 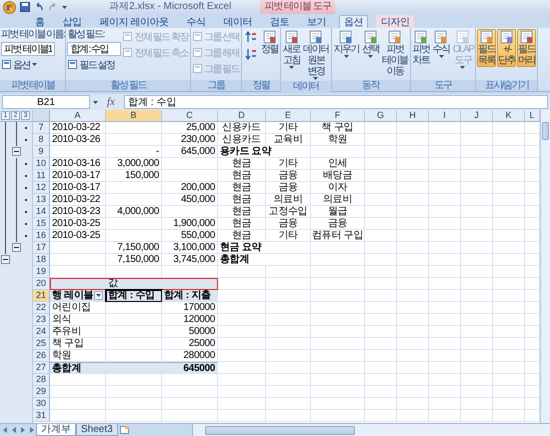 I want to click on row-header: 17, so click(x=41, y=248).